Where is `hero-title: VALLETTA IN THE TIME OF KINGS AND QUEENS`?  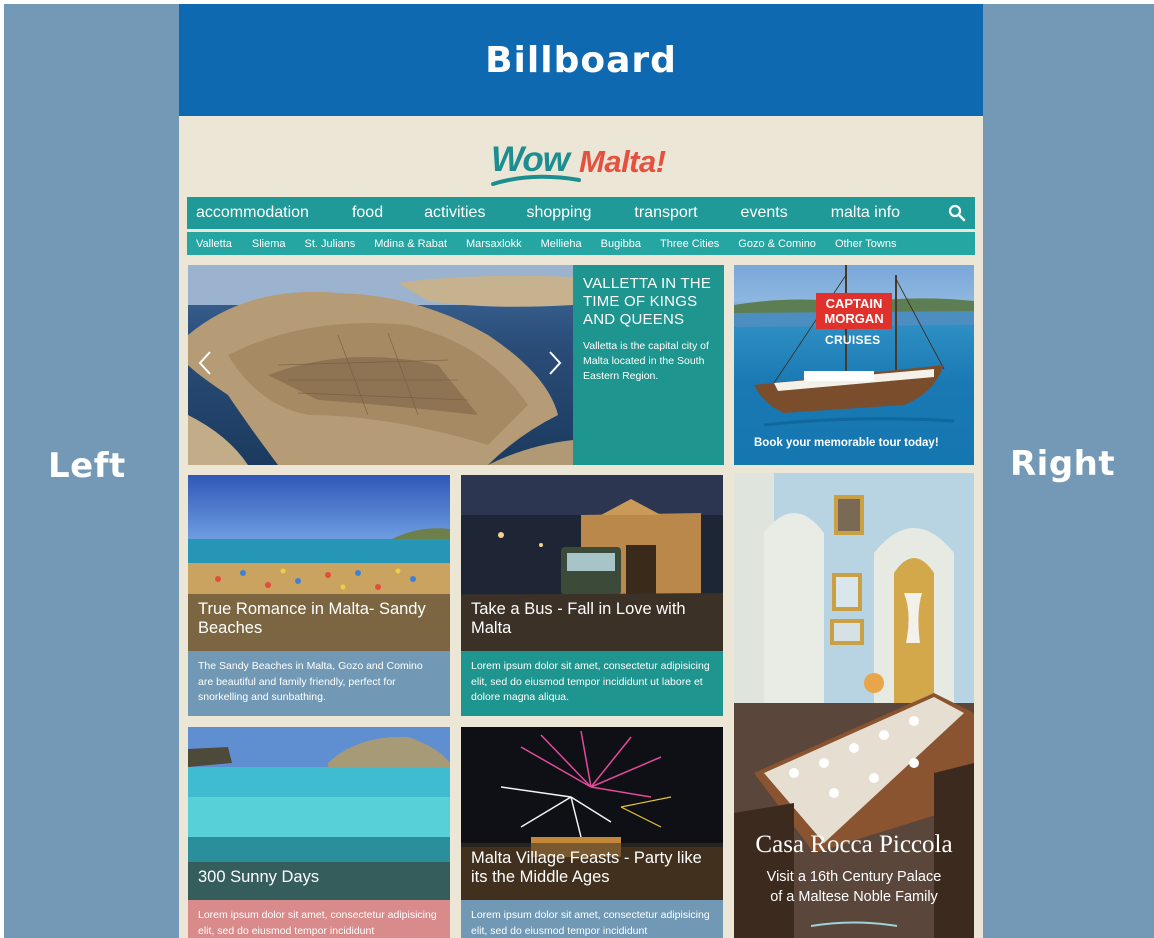
hero-title: VALLETTA IN THE TIME OF KINGS AND QUEENS is located at coordinates (648, 302).